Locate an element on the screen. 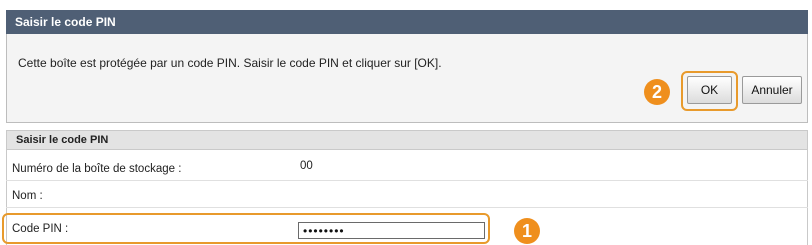 This screenshot has height=245, width=812. step-1-callout: 1 is located at coordinates (527, 231).